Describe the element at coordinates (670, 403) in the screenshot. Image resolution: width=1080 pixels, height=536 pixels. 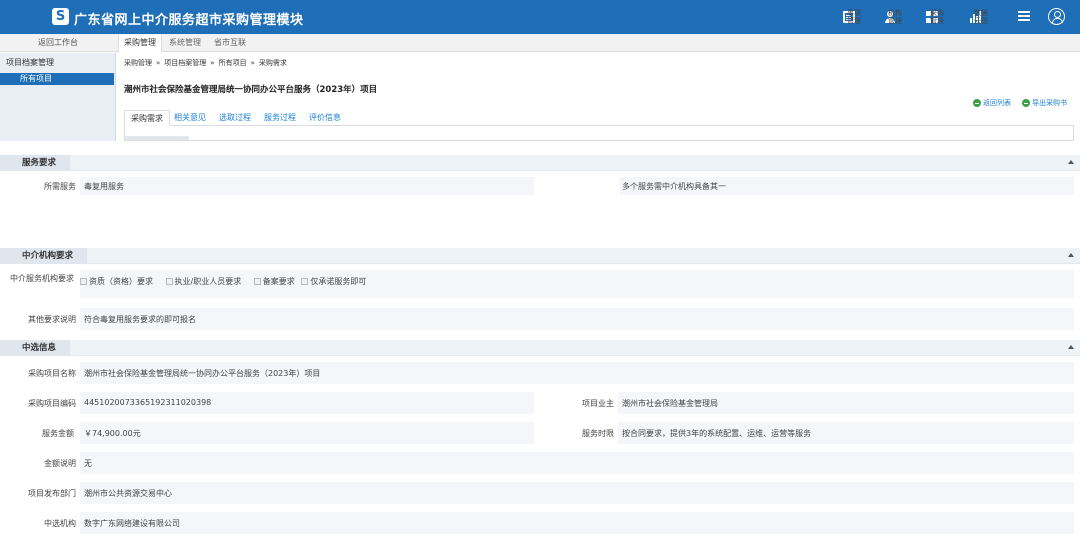
I see `project-owner-value: 潮州市社会保险基金管理局` at that location.